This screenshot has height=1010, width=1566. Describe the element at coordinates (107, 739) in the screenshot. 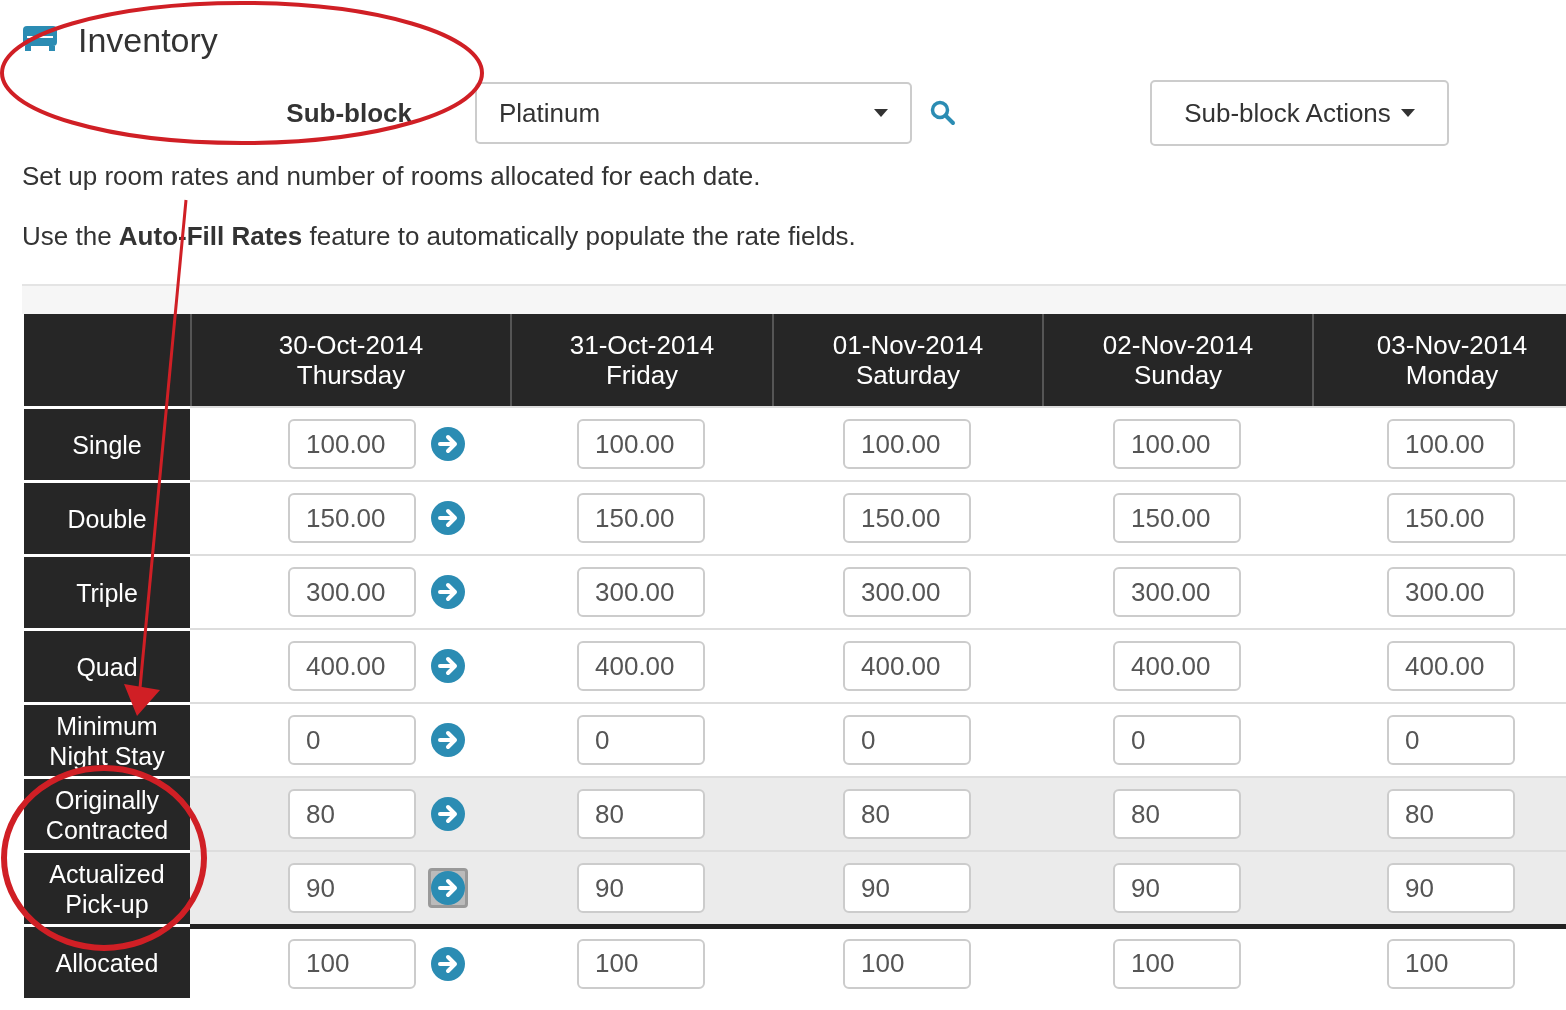

I see `row-label: Minimum Night Stay` at that location.